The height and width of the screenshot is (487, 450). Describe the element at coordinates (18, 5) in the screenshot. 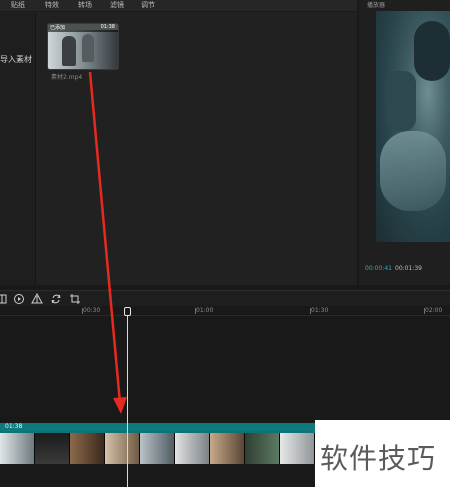

I see `tab-stickers: 贴纸` at that location.